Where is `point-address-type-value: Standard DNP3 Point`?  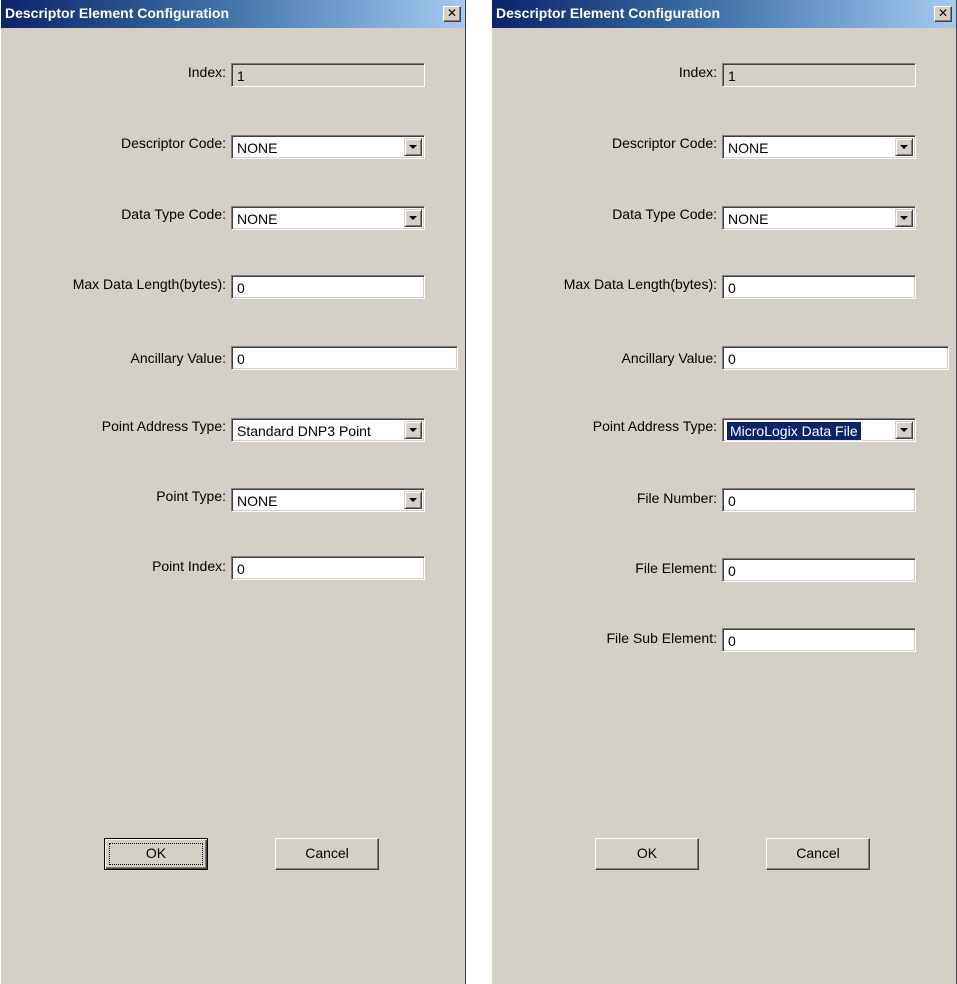 point-address-type-value: Standard DNP3 Point is located at coordinates (304, 431).